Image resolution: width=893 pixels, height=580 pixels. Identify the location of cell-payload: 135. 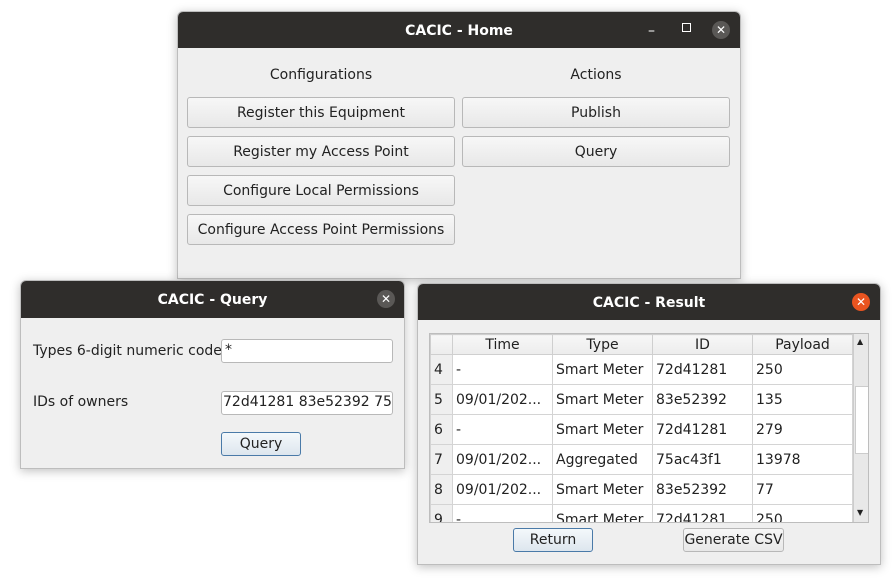
(802, 399).